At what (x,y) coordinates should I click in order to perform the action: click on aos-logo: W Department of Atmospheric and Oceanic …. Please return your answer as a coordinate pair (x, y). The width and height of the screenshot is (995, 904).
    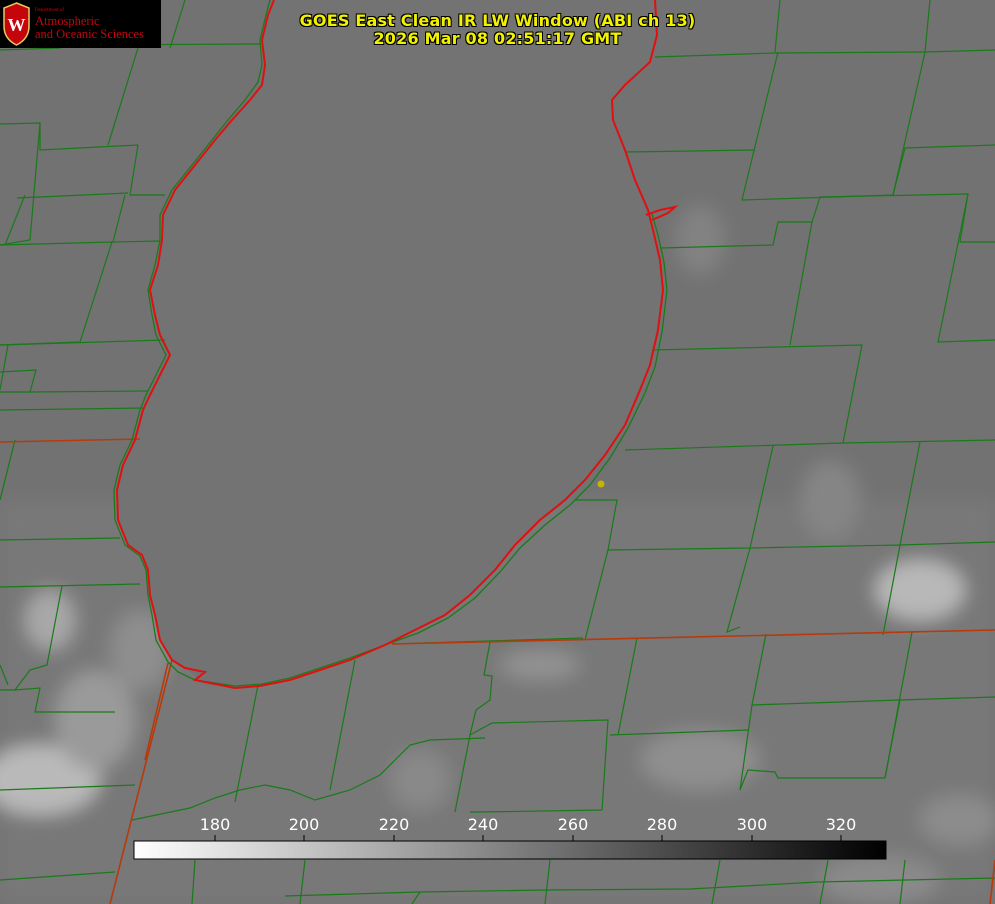
    Looking at the image, I should click on (80, 24).